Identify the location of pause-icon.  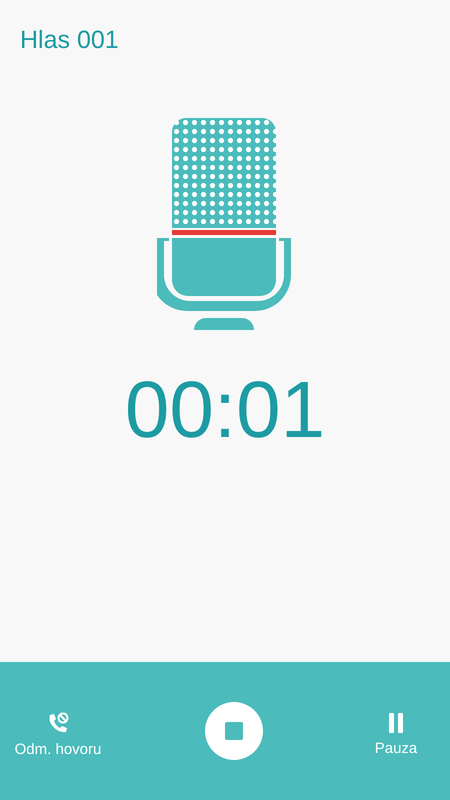
(396, 723).